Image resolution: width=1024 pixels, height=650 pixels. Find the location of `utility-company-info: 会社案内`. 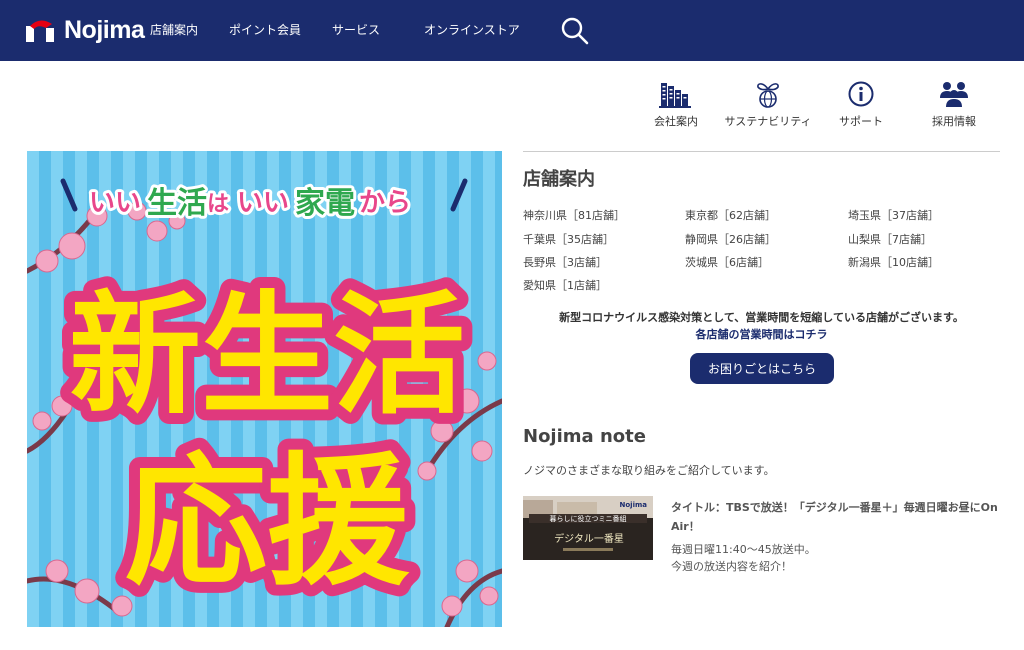

utility-company-info: 会社案内 is located at coordinates (676, 104).